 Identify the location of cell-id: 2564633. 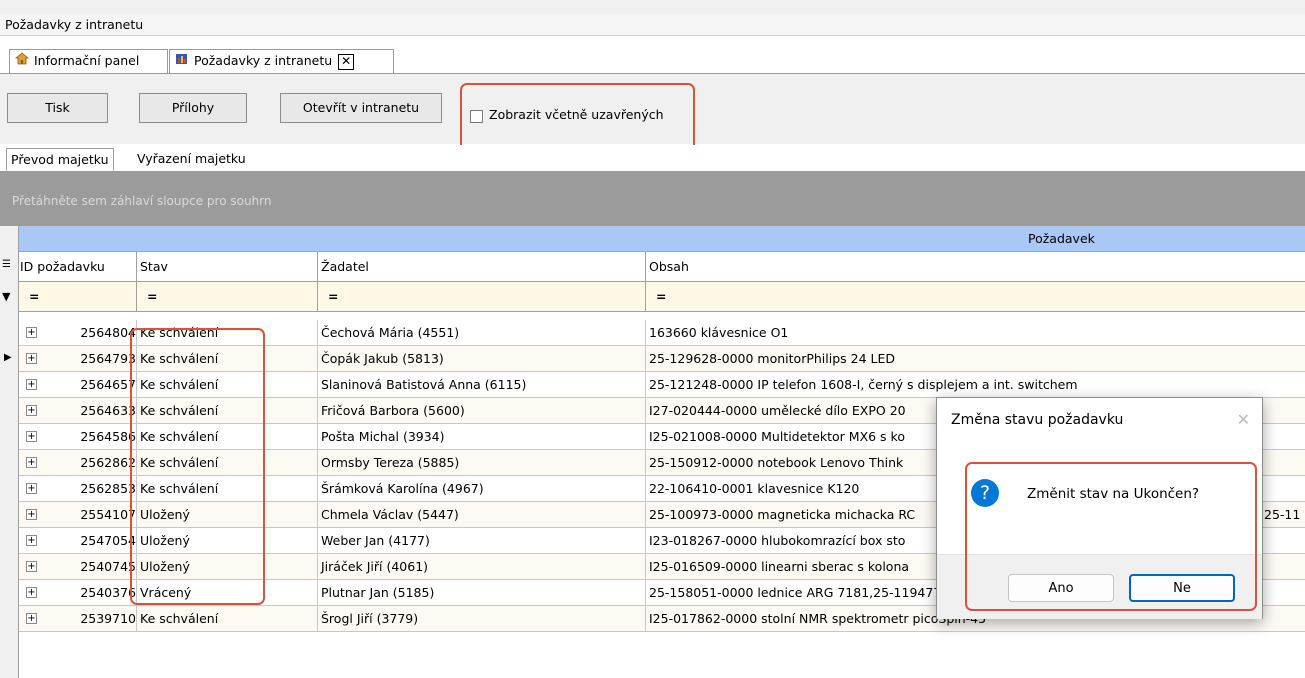
(108, 410).